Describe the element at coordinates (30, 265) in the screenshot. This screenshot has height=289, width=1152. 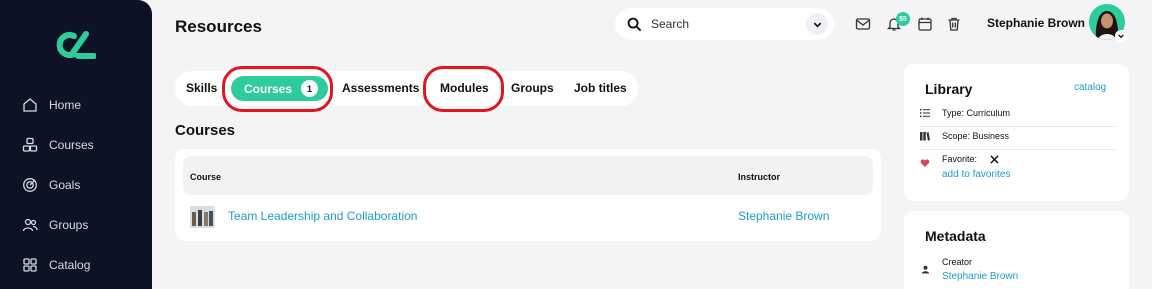
I see `catalog-icon` at that location.